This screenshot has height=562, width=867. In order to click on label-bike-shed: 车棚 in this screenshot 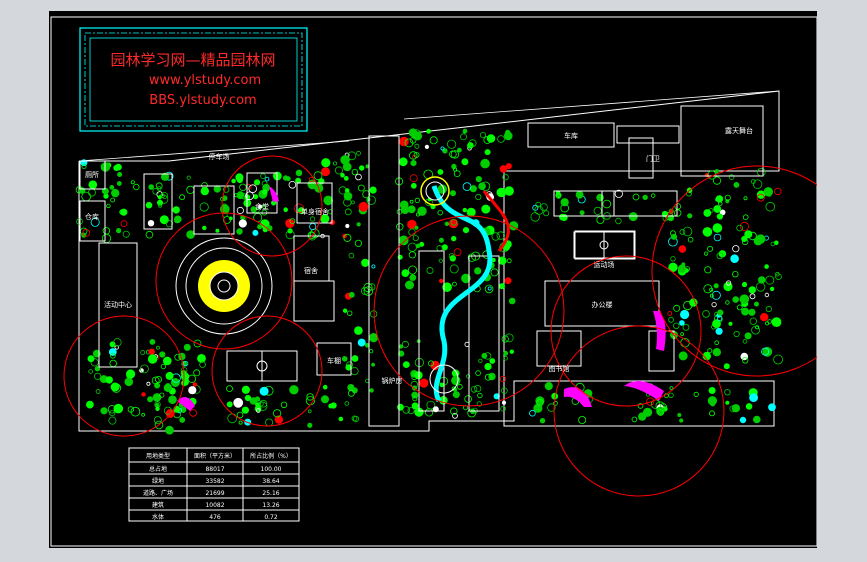, I will do `click(334, 360)`.